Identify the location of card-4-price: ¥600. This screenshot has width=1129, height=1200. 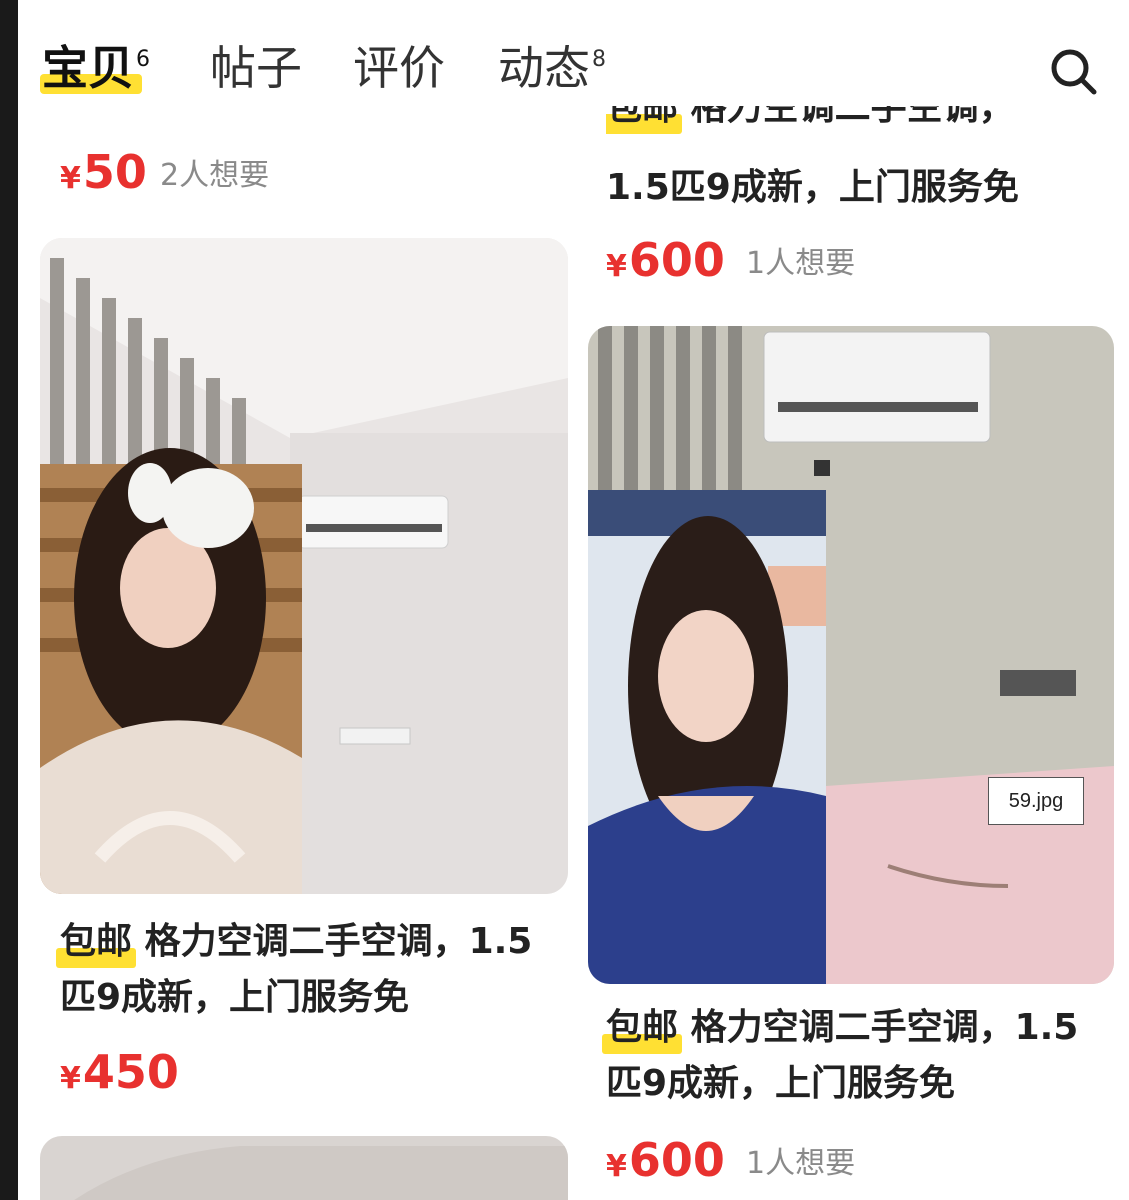
(665, 1163).